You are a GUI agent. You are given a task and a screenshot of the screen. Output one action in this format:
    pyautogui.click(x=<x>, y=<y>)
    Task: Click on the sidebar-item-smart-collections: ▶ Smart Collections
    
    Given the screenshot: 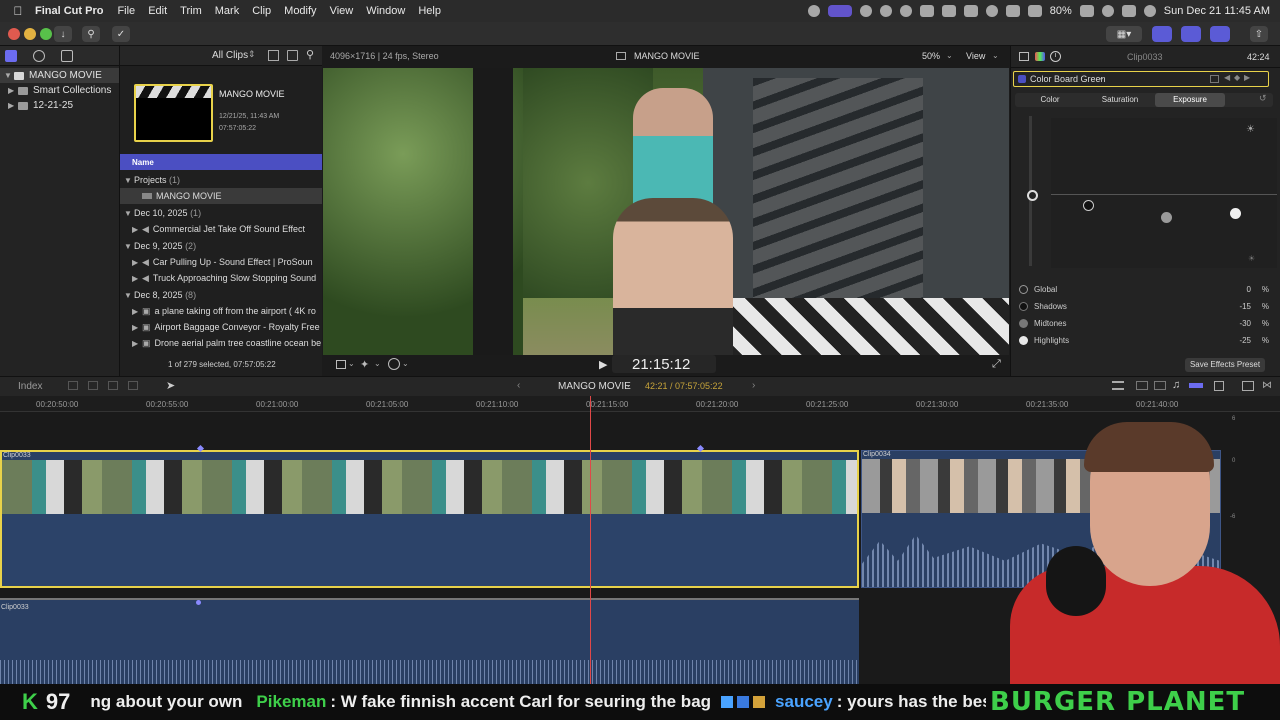 What is the action you would take?
    pyautogui.click(x=59, y=90)
    